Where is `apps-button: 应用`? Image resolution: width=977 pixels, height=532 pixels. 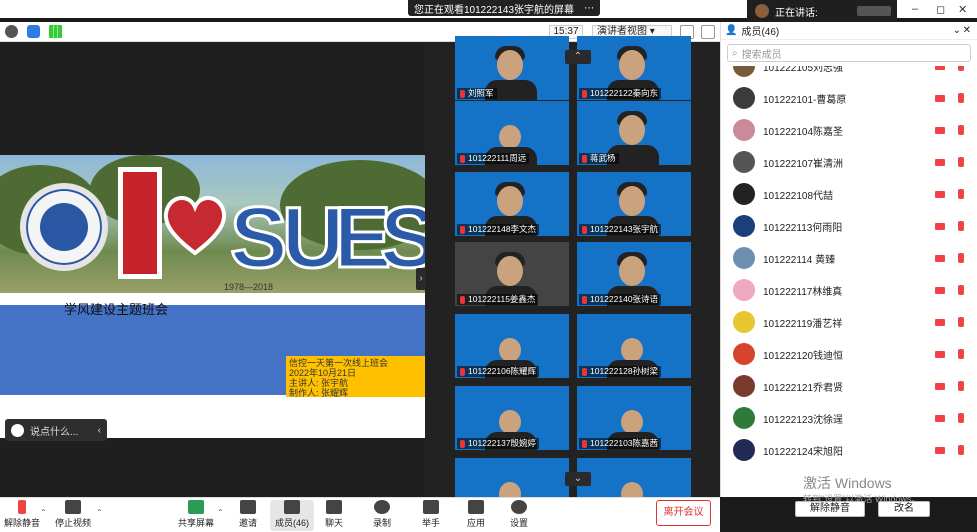 apps-button: 应用 is located at coordinates (476, 514).